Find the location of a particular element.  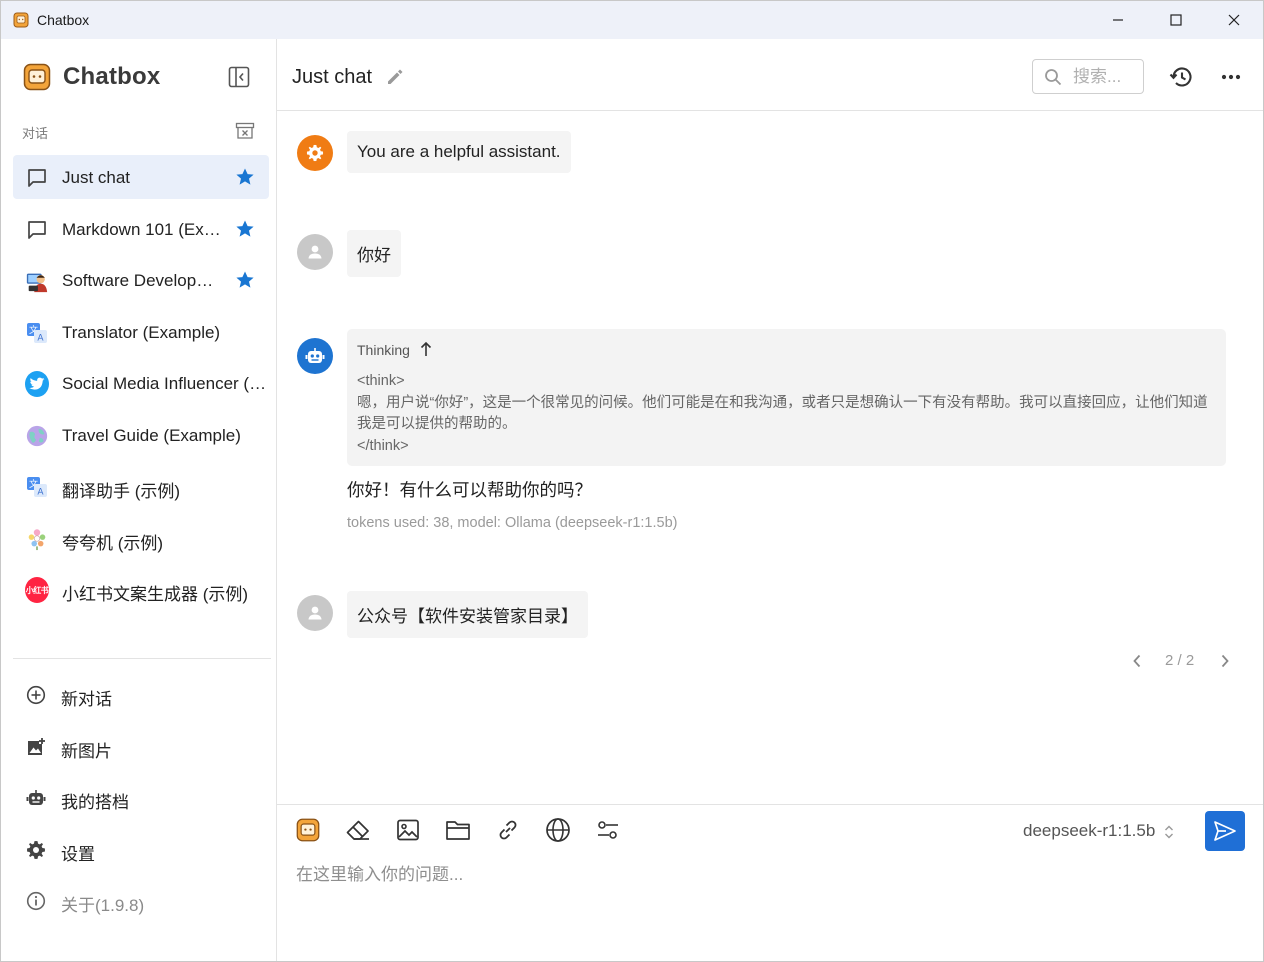

edit-title-icon is located at coordinates (395, 77).